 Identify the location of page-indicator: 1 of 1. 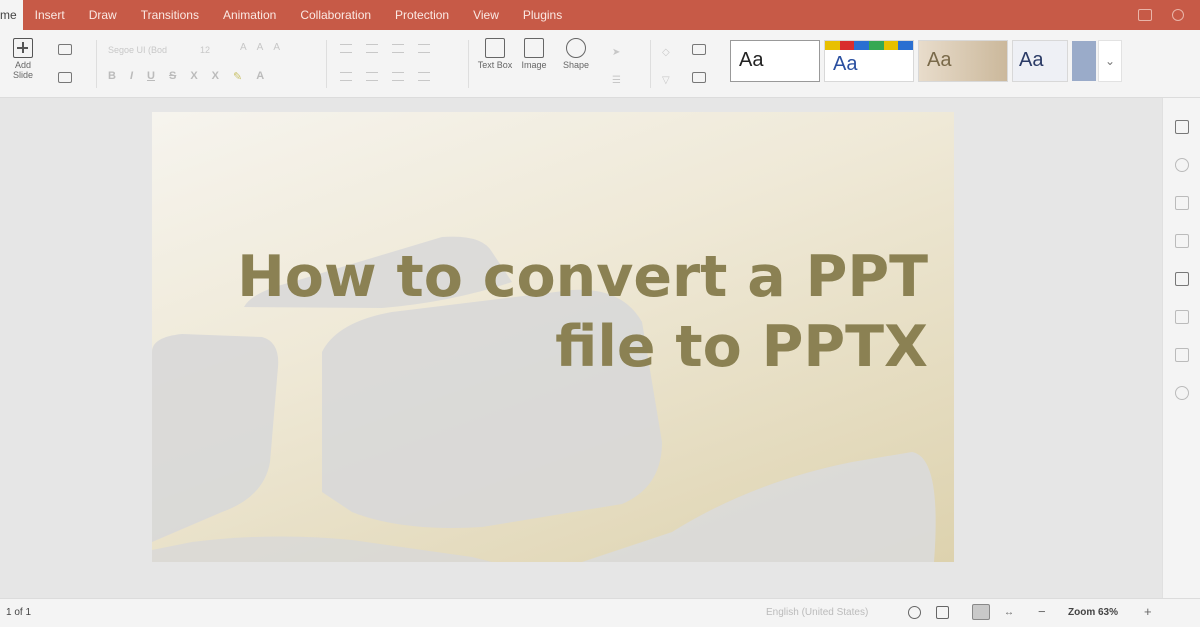
(18, 612).